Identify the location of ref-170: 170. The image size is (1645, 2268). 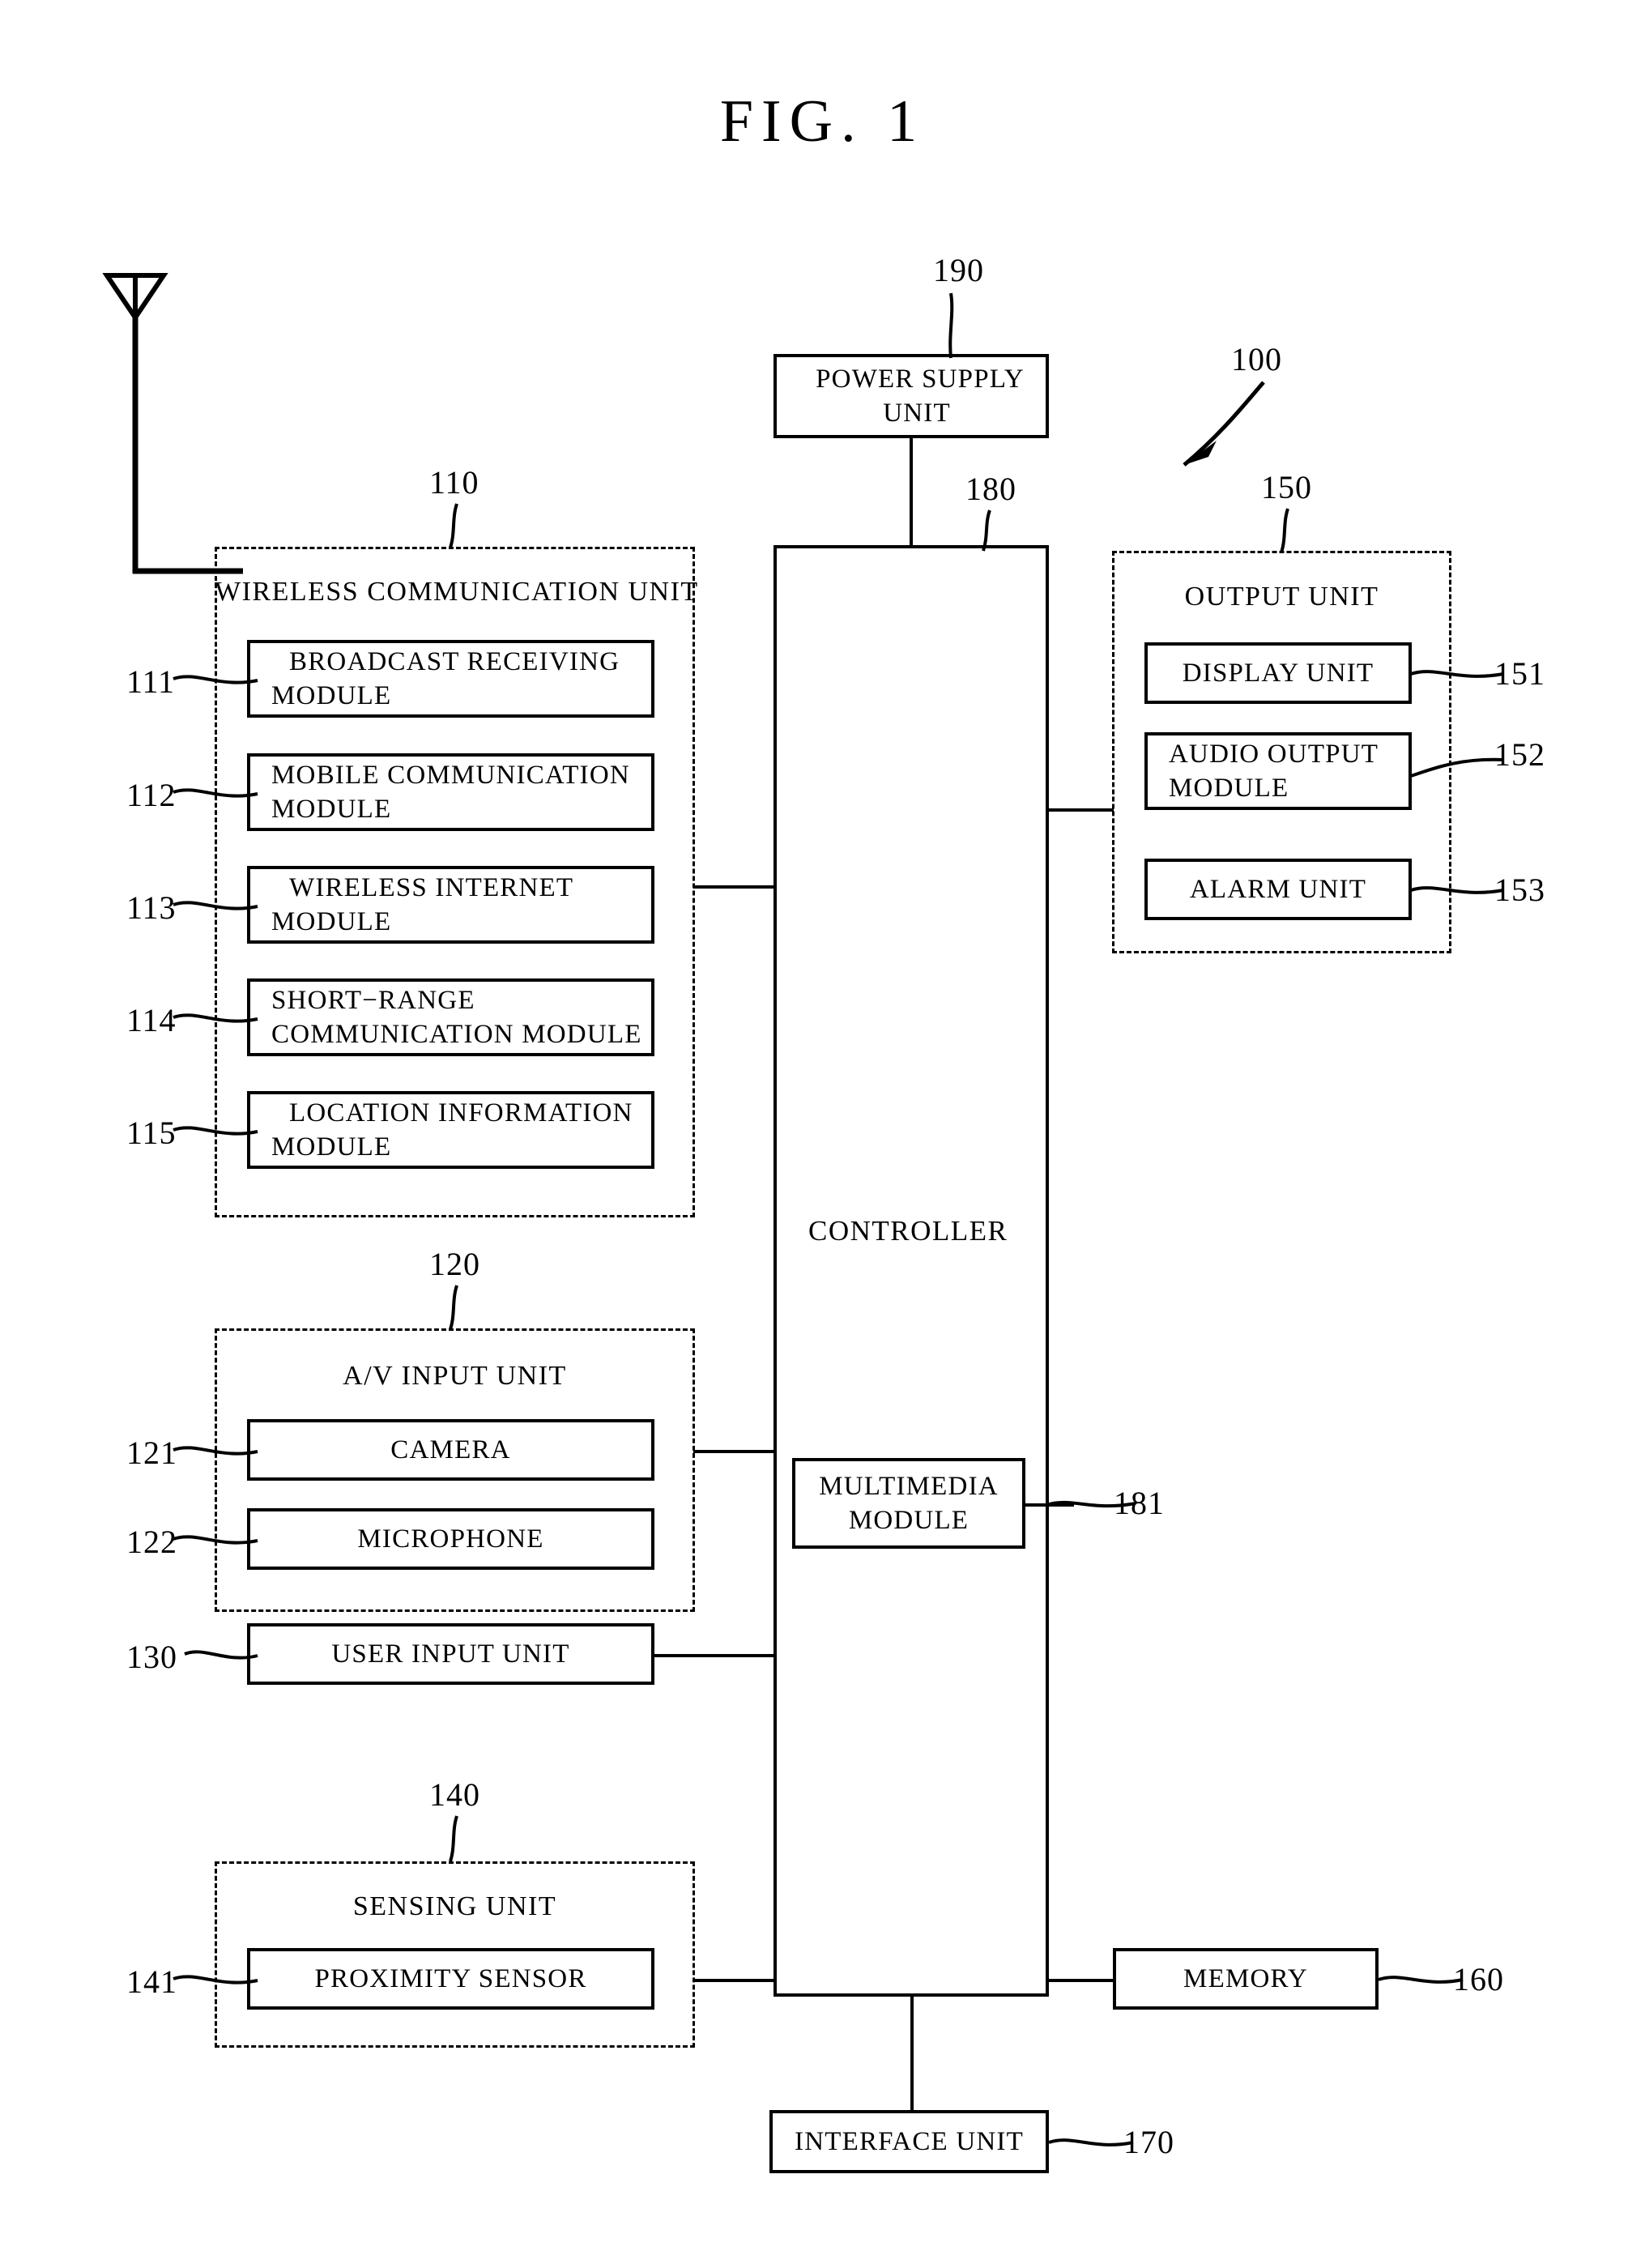
(1148, 2142).